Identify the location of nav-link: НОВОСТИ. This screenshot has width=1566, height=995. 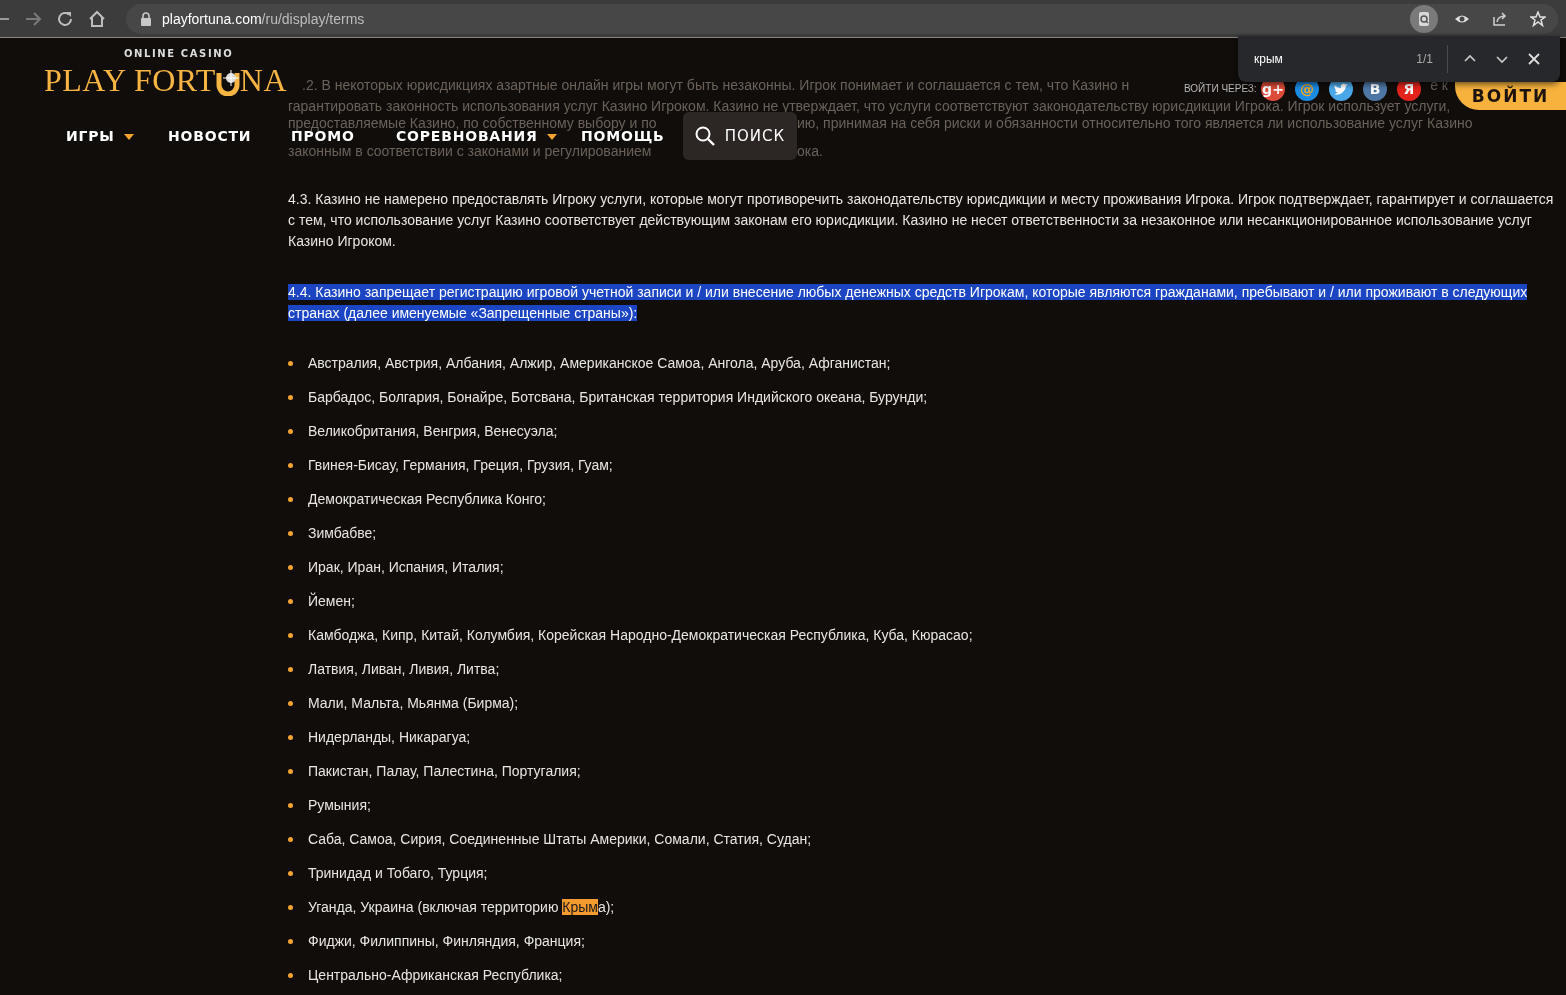
(210, 136).